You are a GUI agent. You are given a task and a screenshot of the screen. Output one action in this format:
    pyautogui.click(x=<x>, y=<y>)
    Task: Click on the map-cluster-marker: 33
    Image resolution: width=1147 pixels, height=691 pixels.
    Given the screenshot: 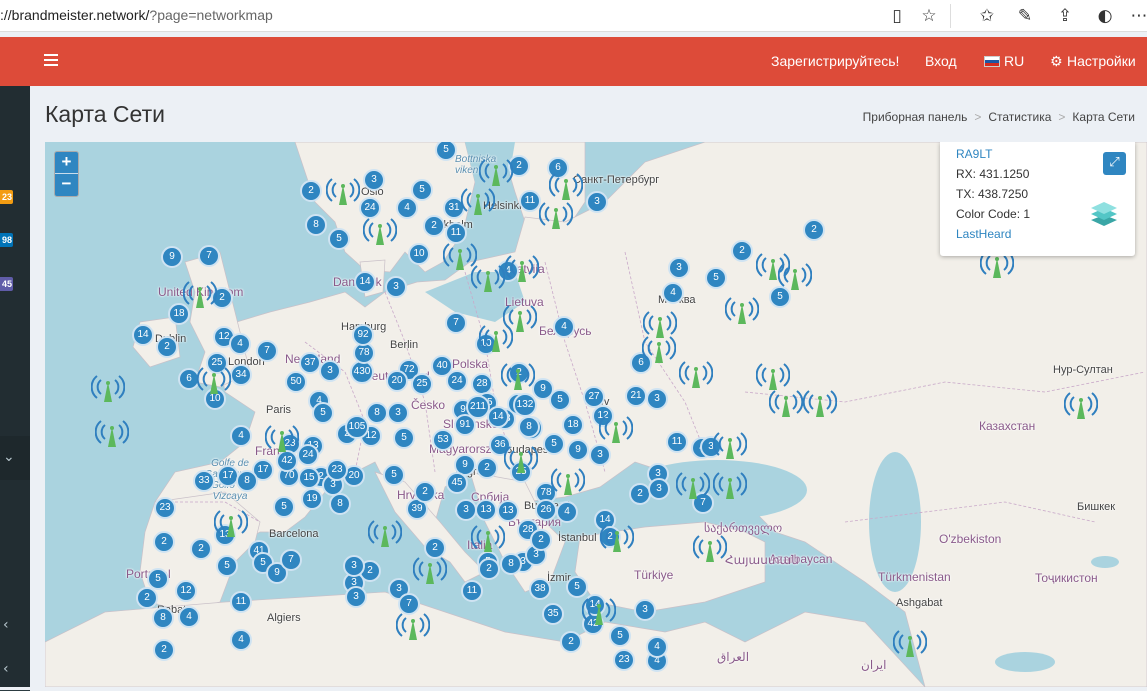 What is the action you would take?
    pyautogui.click(x=204, y=481)
    